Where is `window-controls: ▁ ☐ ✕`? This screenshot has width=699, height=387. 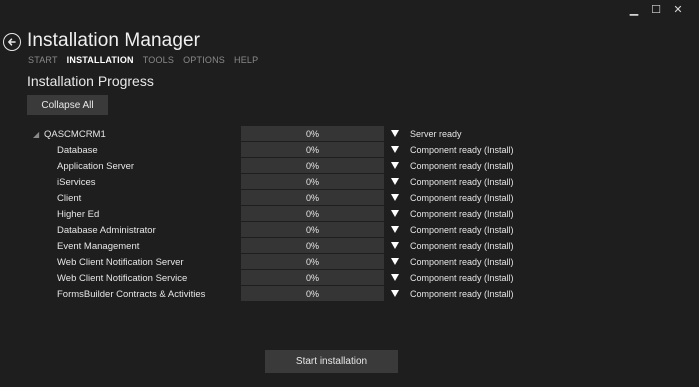 window-controls: ▁ ☐ ✕ is located at coordinates (656, 10).